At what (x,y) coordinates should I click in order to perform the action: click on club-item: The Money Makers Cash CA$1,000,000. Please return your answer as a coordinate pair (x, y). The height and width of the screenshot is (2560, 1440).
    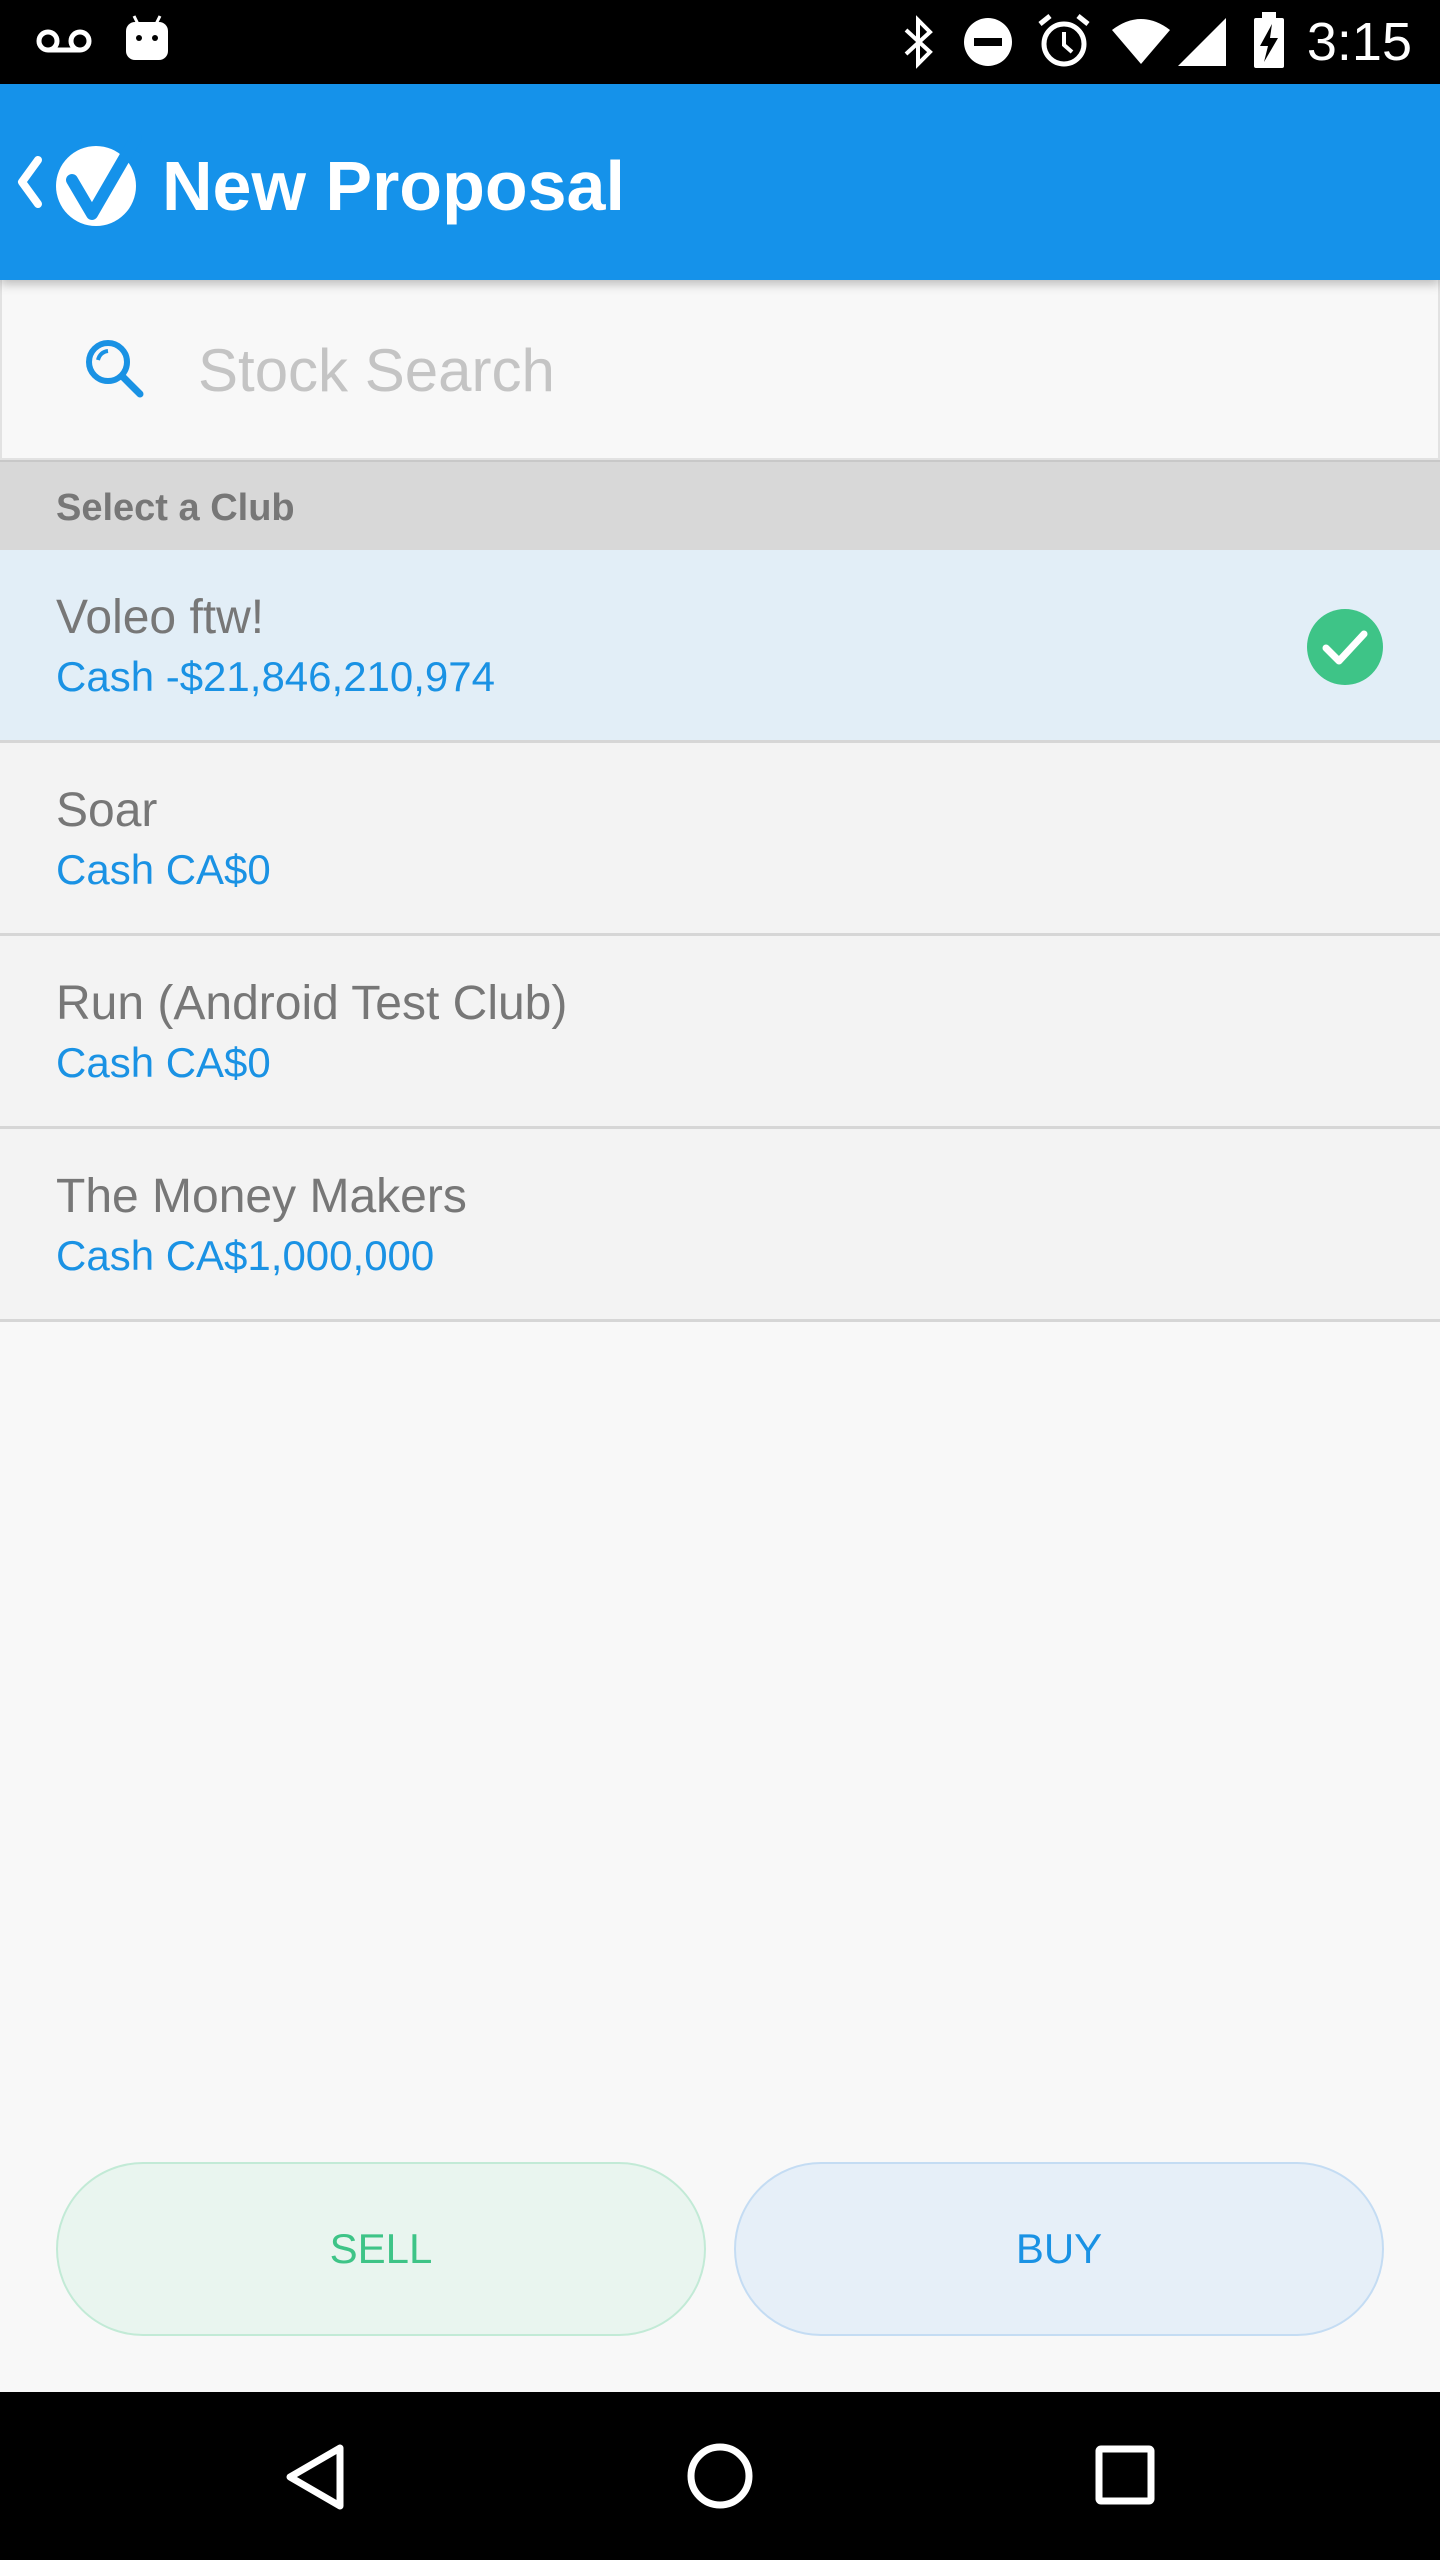
    Looking at the image, I should click on (720, 1225).